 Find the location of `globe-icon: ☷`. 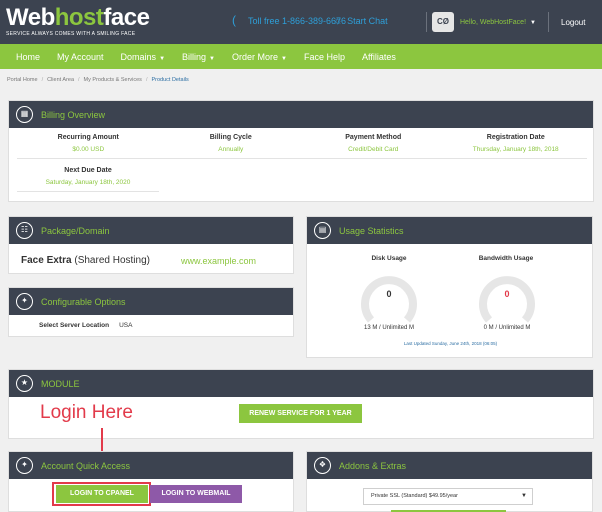

globe-icon: ☷ is located at coordinates (24, 230).